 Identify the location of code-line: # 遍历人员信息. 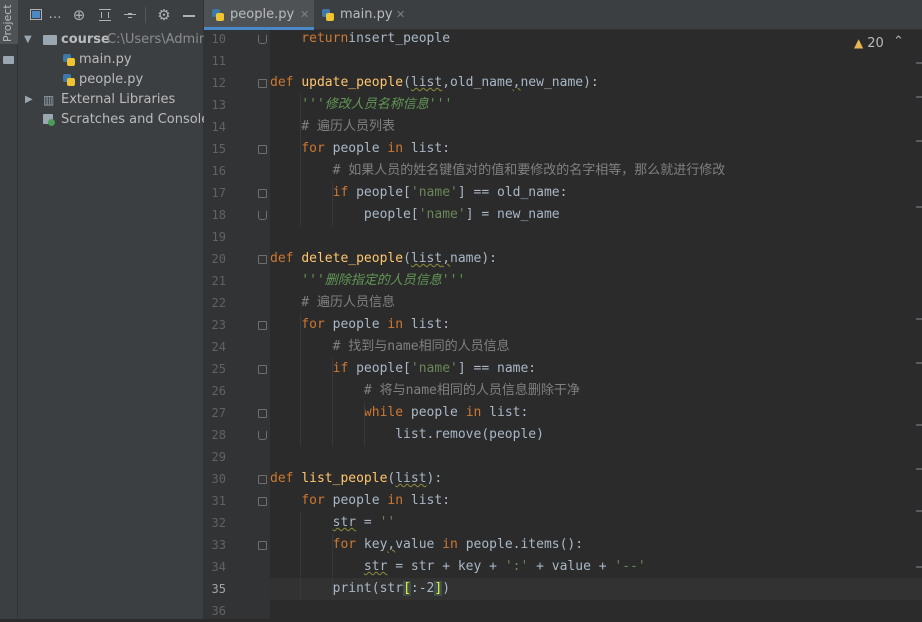
(332, 303).